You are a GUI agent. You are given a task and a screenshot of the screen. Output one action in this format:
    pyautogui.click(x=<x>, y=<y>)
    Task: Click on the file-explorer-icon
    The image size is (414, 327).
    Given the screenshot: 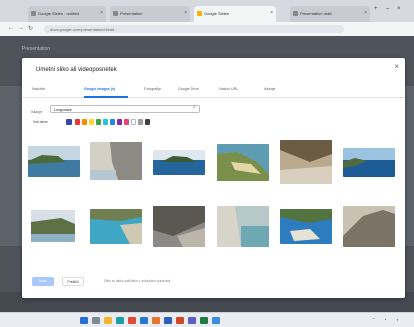 What is the action you would take?
    pyautogui.click(x=108, y=320)
    